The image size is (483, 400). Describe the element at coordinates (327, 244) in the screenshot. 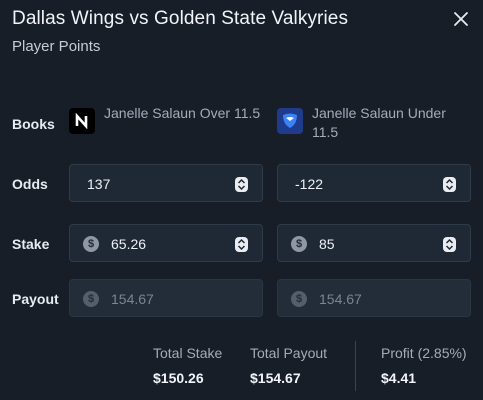

I see `stake-under-value: 85` at that location.